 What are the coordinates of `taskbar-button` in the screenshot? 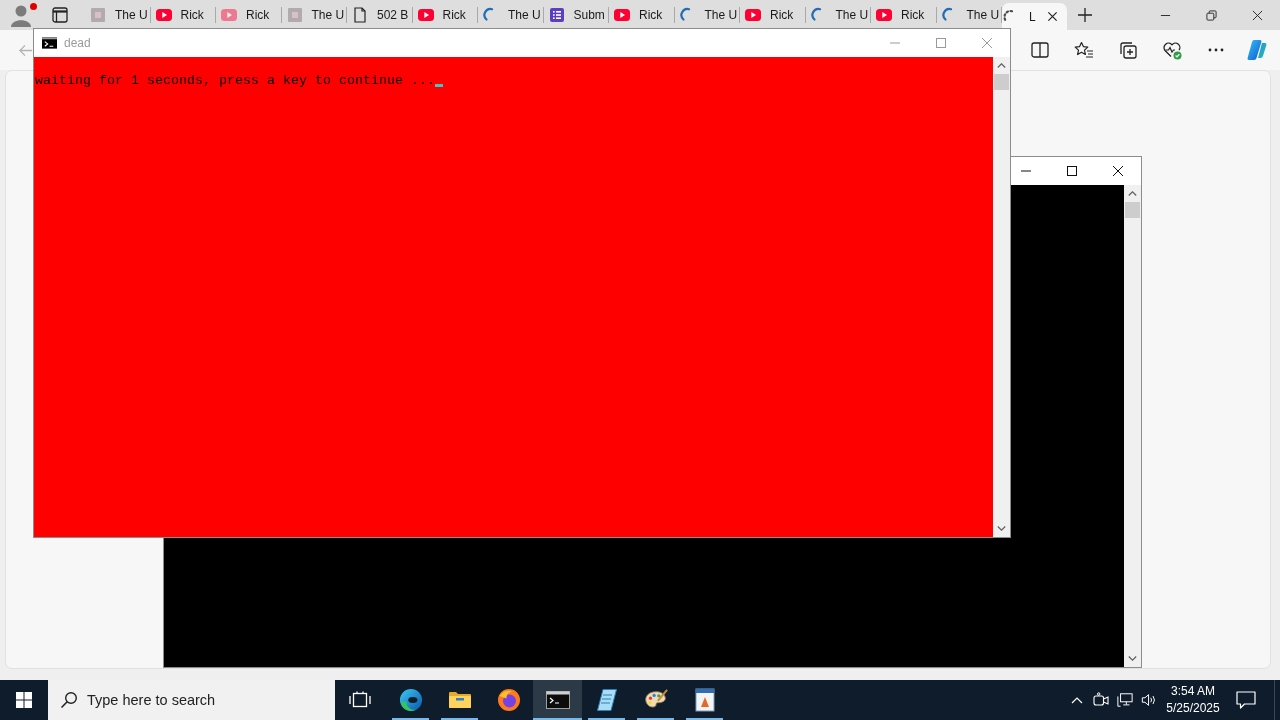 It's located at (557, 700).